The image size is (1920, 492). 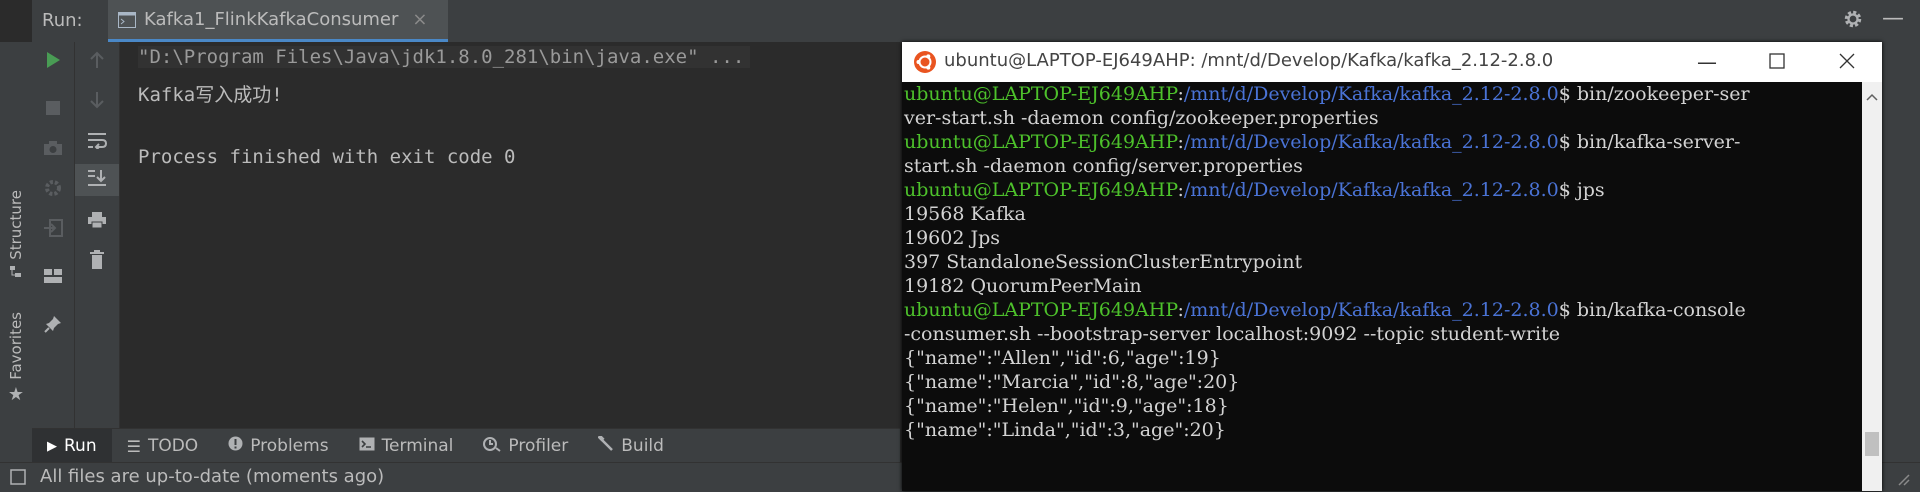 I want to click on print-button, so click(x=97, y=222).